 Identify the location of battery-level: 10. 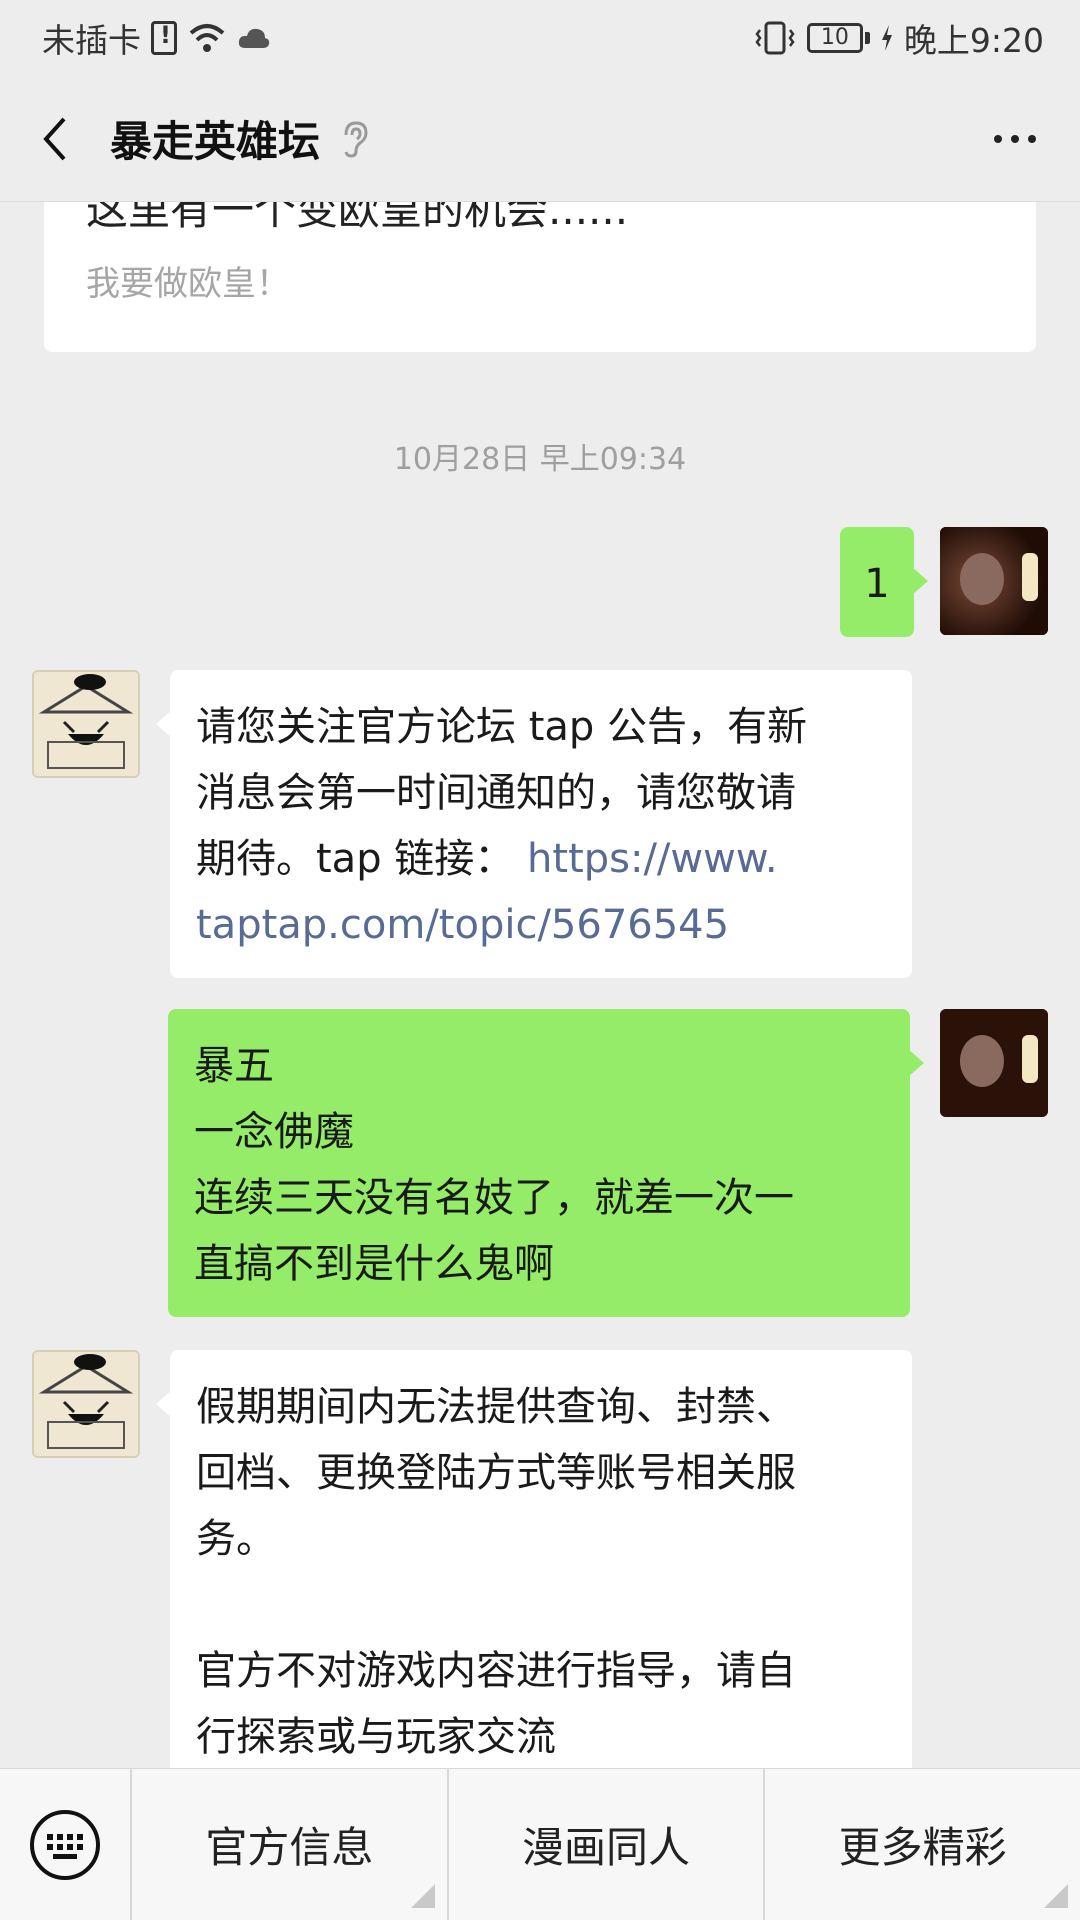
(834, 38).